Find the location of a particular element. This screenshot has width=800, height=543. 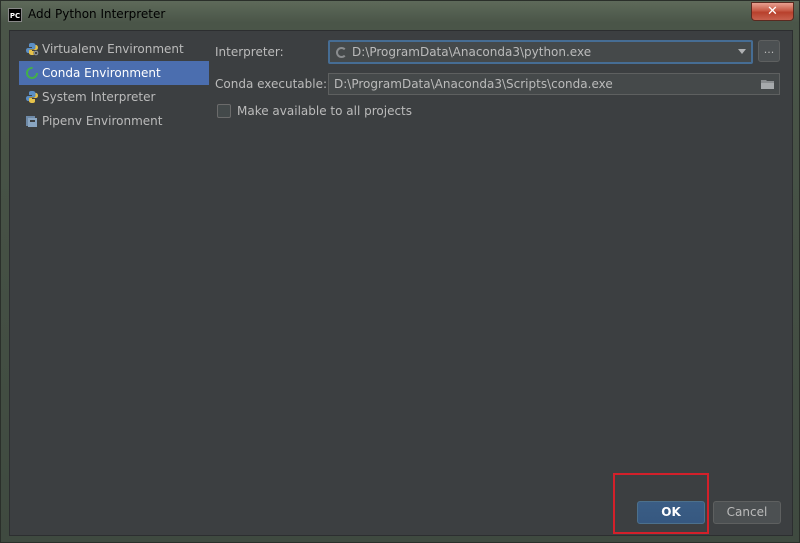

sidebar-item-pipenv: Pipenv Environment is located at coordinates (114, 121).